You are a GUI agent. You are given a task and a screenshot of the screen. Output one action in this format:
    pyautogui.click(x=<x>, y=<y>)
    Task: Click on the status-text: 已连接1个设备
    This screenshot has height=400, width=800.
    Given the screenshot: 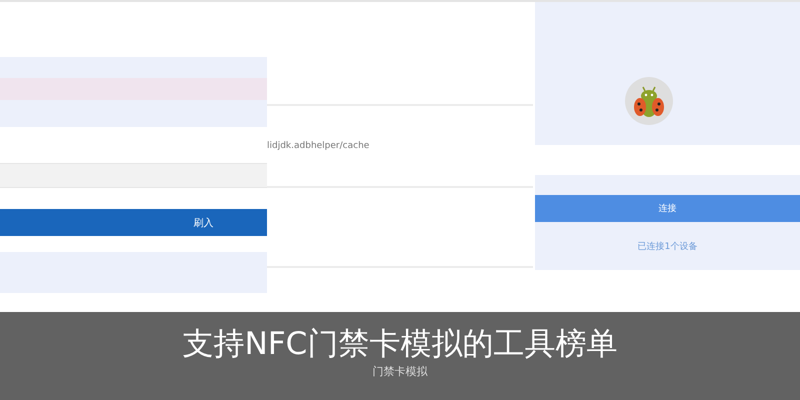 What is the action you would take?
    pyautogui.click(x=668, y=246)
    